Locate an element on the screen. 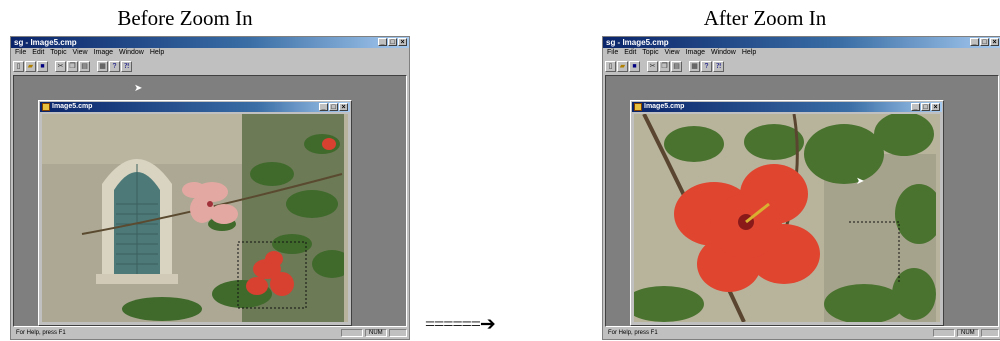  right-arrow-icon: ➔ is located at coordinates (487, 324).